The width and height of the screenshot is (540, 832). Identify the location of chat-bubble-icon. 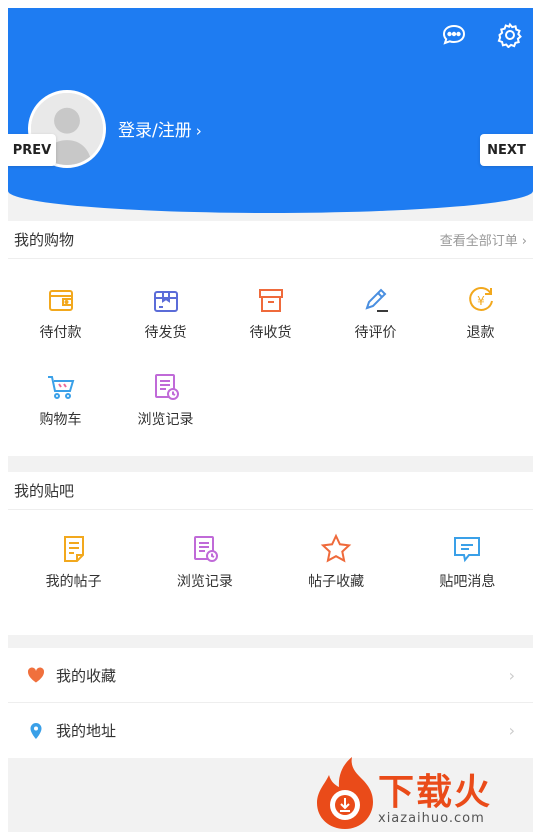
(454, 35).